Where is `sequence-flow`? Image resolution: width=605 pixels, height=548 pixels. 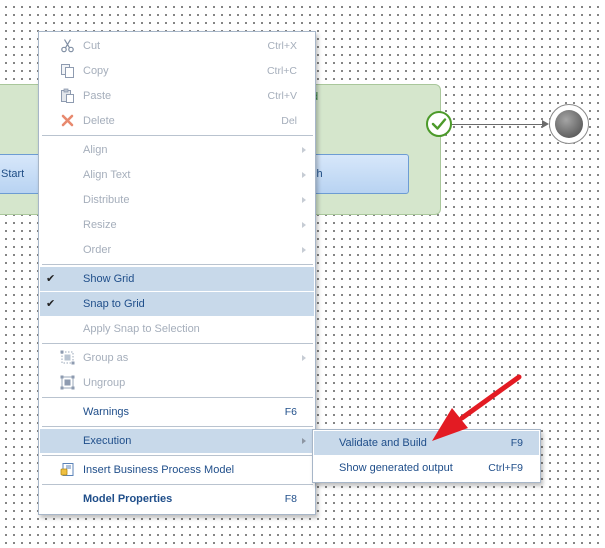
sequence-flow is located at coordinates (499, 124).